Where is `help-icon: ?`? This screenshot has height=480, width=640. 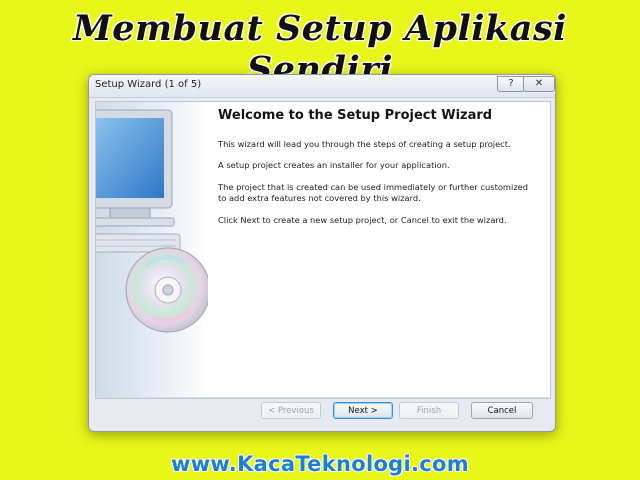
help-icon: ? is located at coordinates (511, 83).